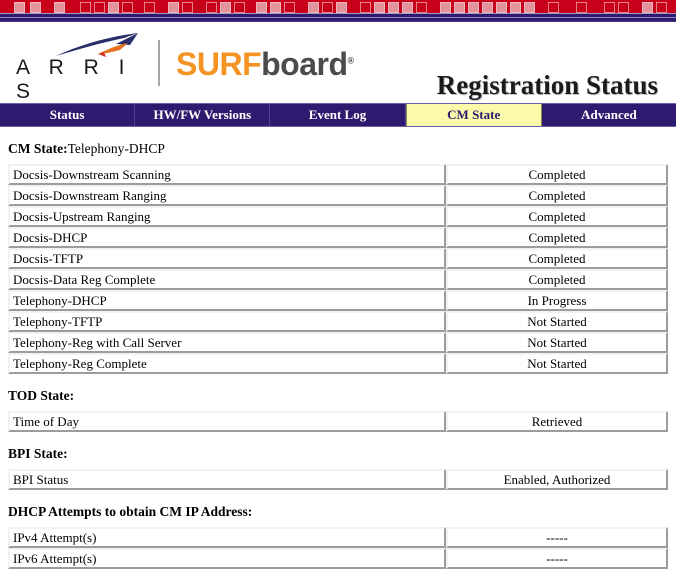 This screenshot has height=584, width=676. What do you see at coordinates (38, 148) in the screenshot?
I see `cm-state-label: CM State:` at bounding box center [38, 148].